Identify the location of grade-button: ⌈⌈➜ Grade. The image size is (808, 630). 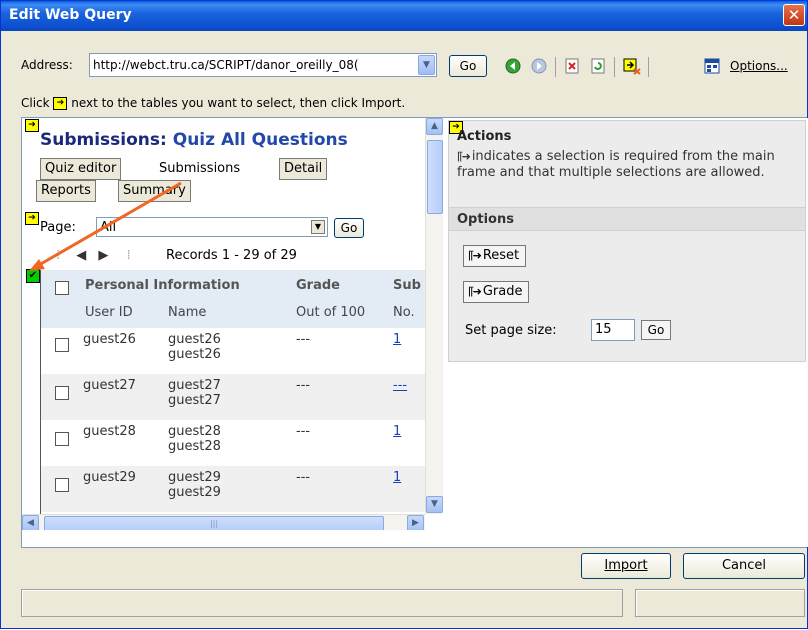
(496, 292).